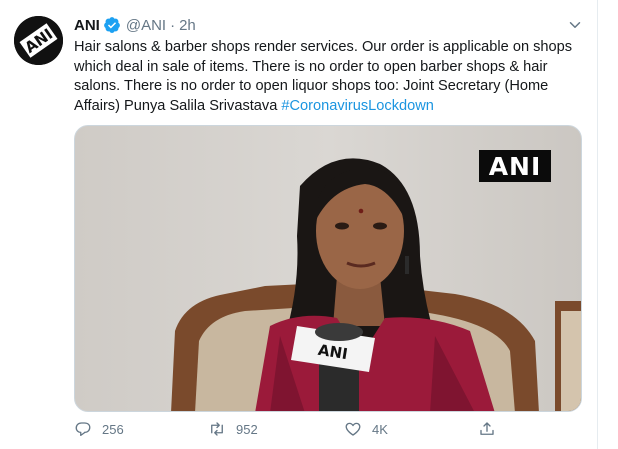  What do you see at coordinates (353, 429) in the screenshot?
I see `heart-icon` at bounding box center [353, 429].